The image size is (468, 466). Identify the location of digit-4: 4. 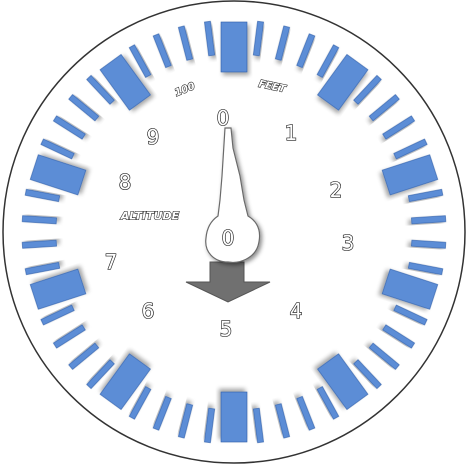
(296, 311).